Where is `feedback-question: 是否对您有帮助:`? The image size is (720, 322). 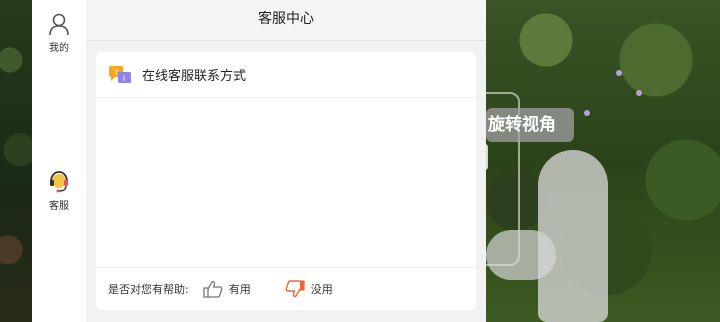
feedback-question: 是否对您有帮助: is located at coordinates (148, 289).